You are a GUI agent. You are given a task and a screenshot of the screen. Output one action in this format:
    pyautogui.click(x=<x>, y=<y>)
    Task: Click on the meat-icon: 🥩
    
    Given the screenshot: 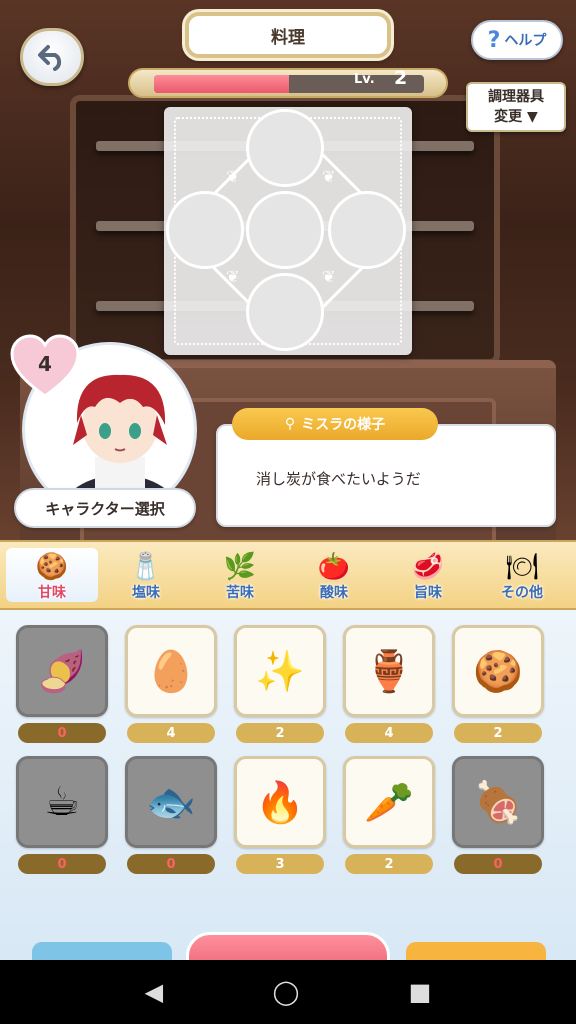 What is the action you would take?
    pyautogui.click(x=428, y=567)
    